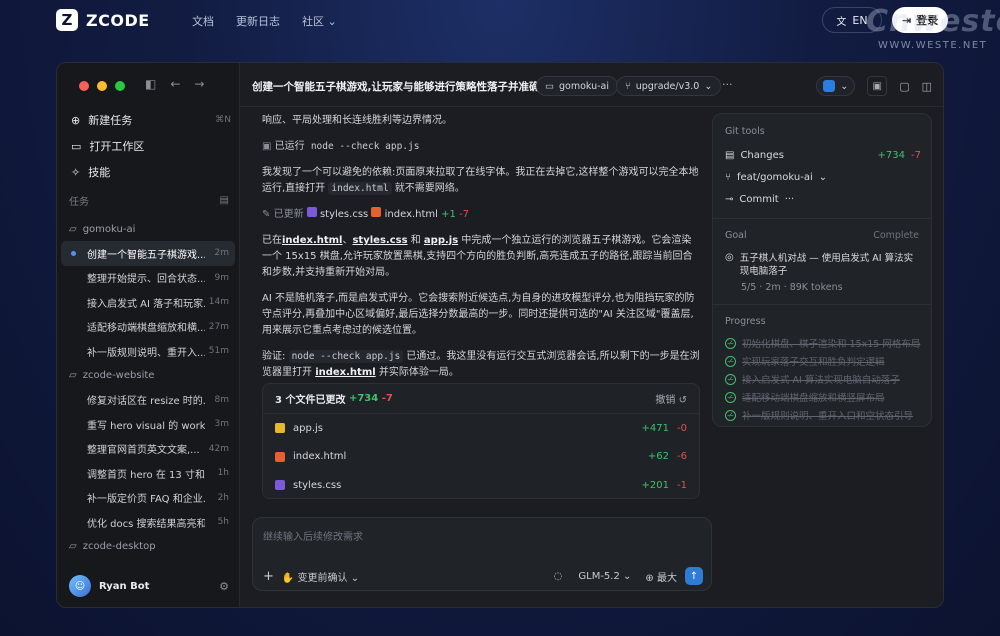 The height and width of the screenshot is (636, 1000). What do you see at coordinates (927, 86) in the screenshot?
I see `split-view-icon: ◫` at bounding box center [927, 86].